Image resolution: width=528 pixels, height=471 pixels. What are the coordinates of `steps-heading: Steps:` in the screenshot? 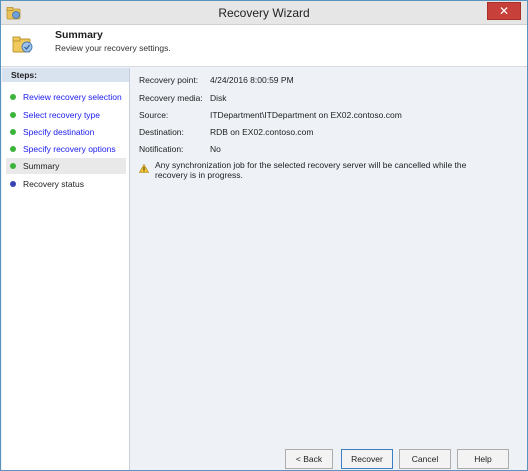 It's located at (65, 75).